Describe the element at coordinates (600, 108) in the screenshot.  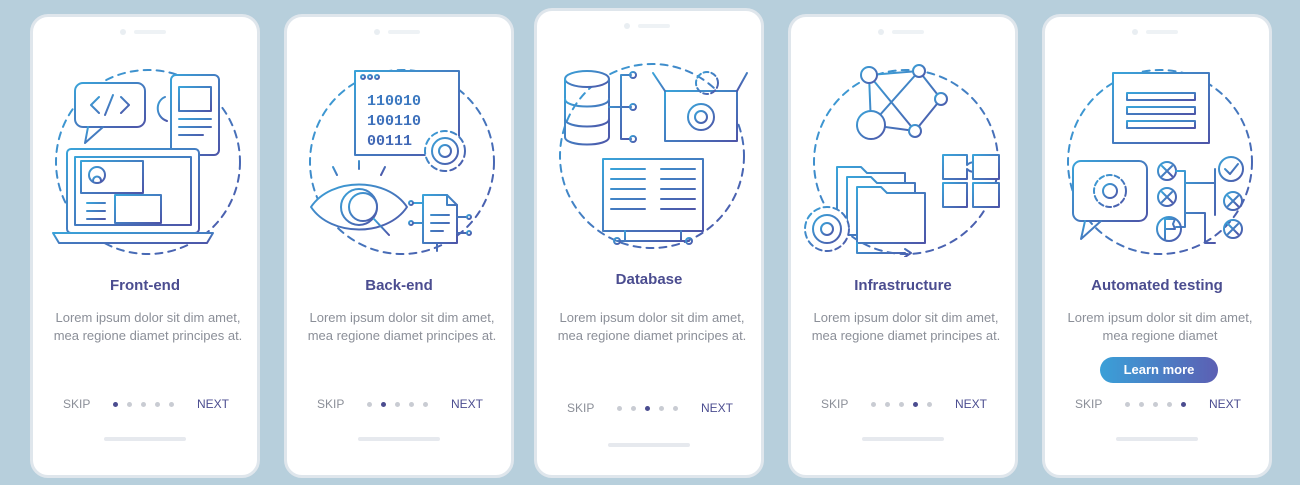
I see `database-icon` at that location.